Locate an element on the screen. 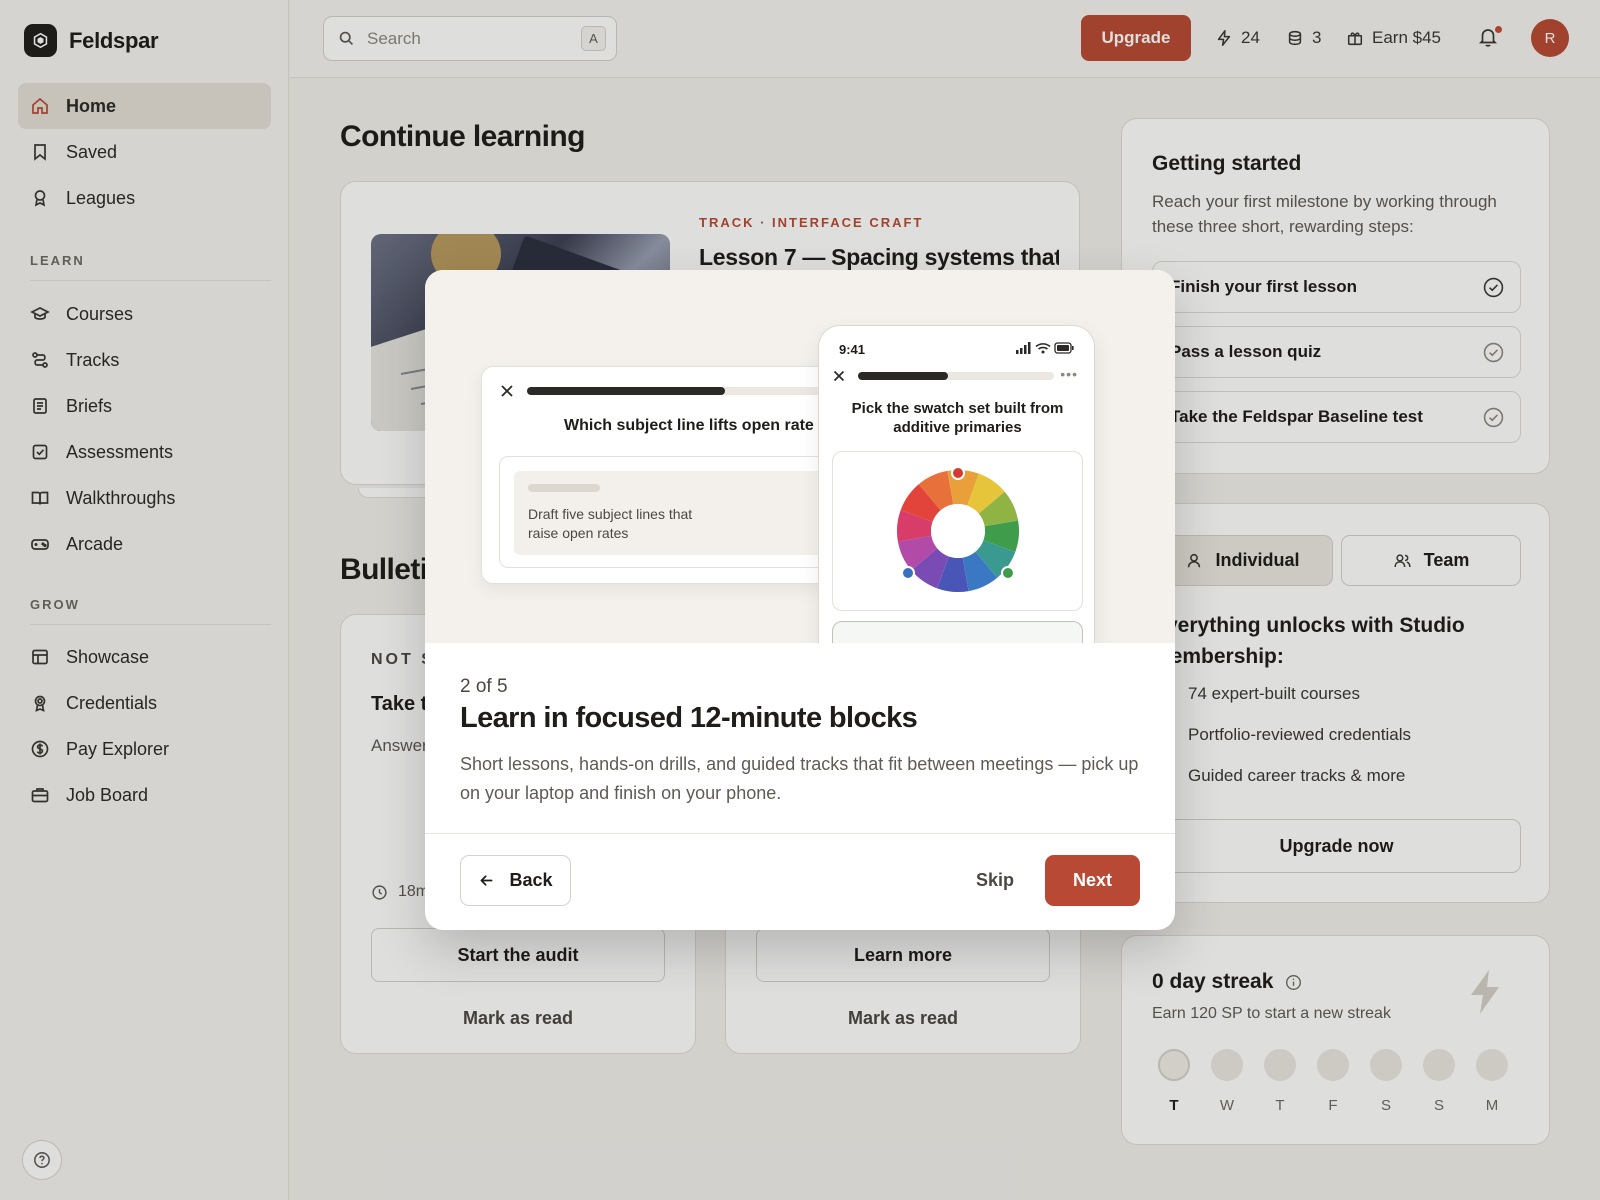  phone-progress-track is located at coordinates (956, 376).